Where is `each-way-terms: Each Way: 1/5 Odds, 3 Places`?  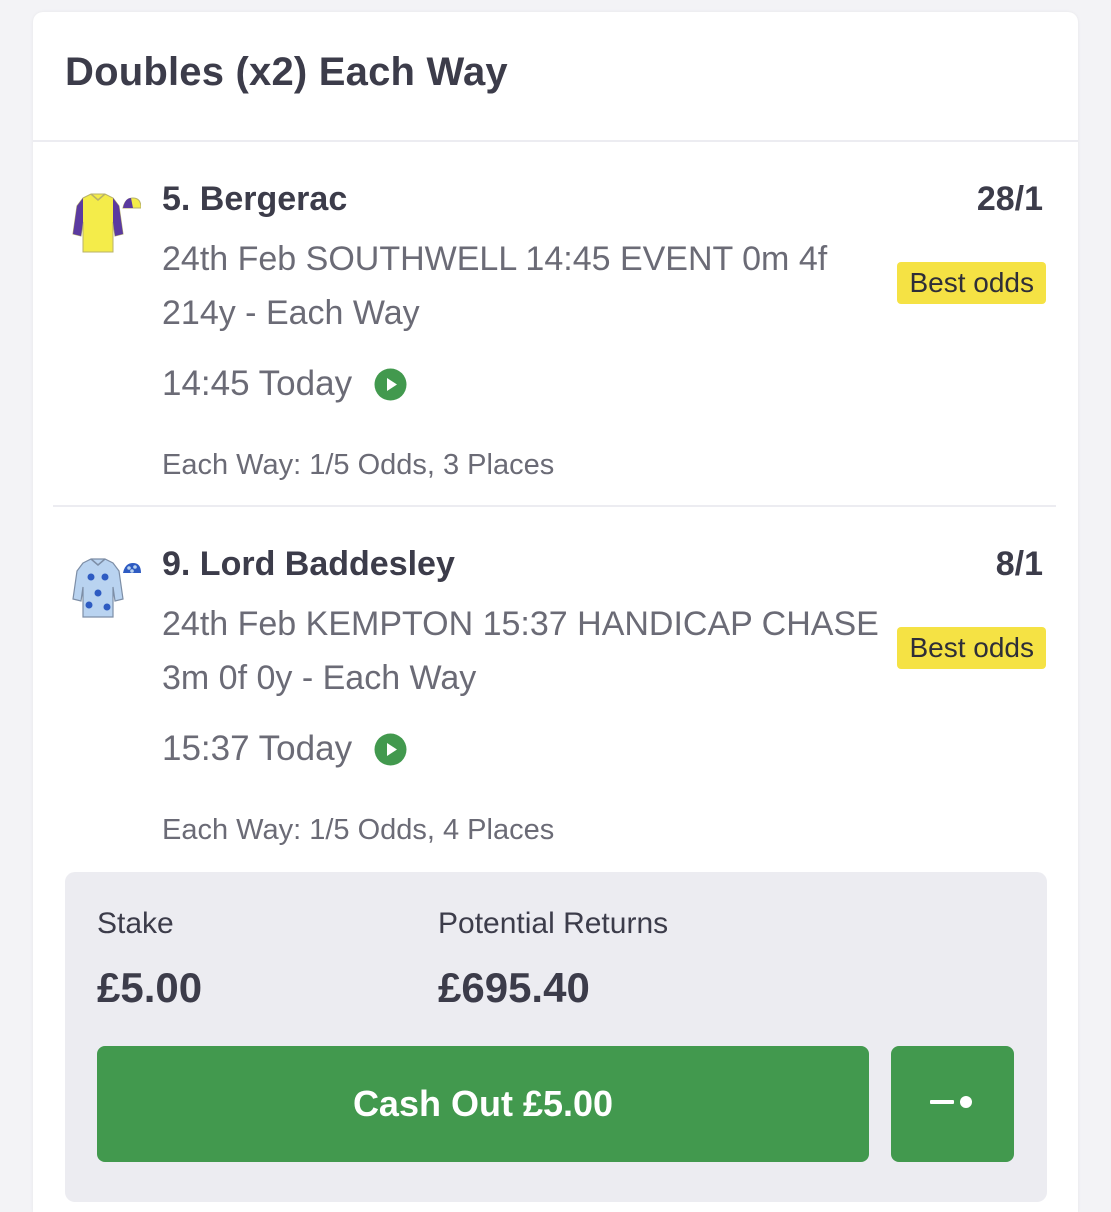 each-way-terms: Each Way: 1/5 Odds, 3 Places is located at coordinates (358, 465).